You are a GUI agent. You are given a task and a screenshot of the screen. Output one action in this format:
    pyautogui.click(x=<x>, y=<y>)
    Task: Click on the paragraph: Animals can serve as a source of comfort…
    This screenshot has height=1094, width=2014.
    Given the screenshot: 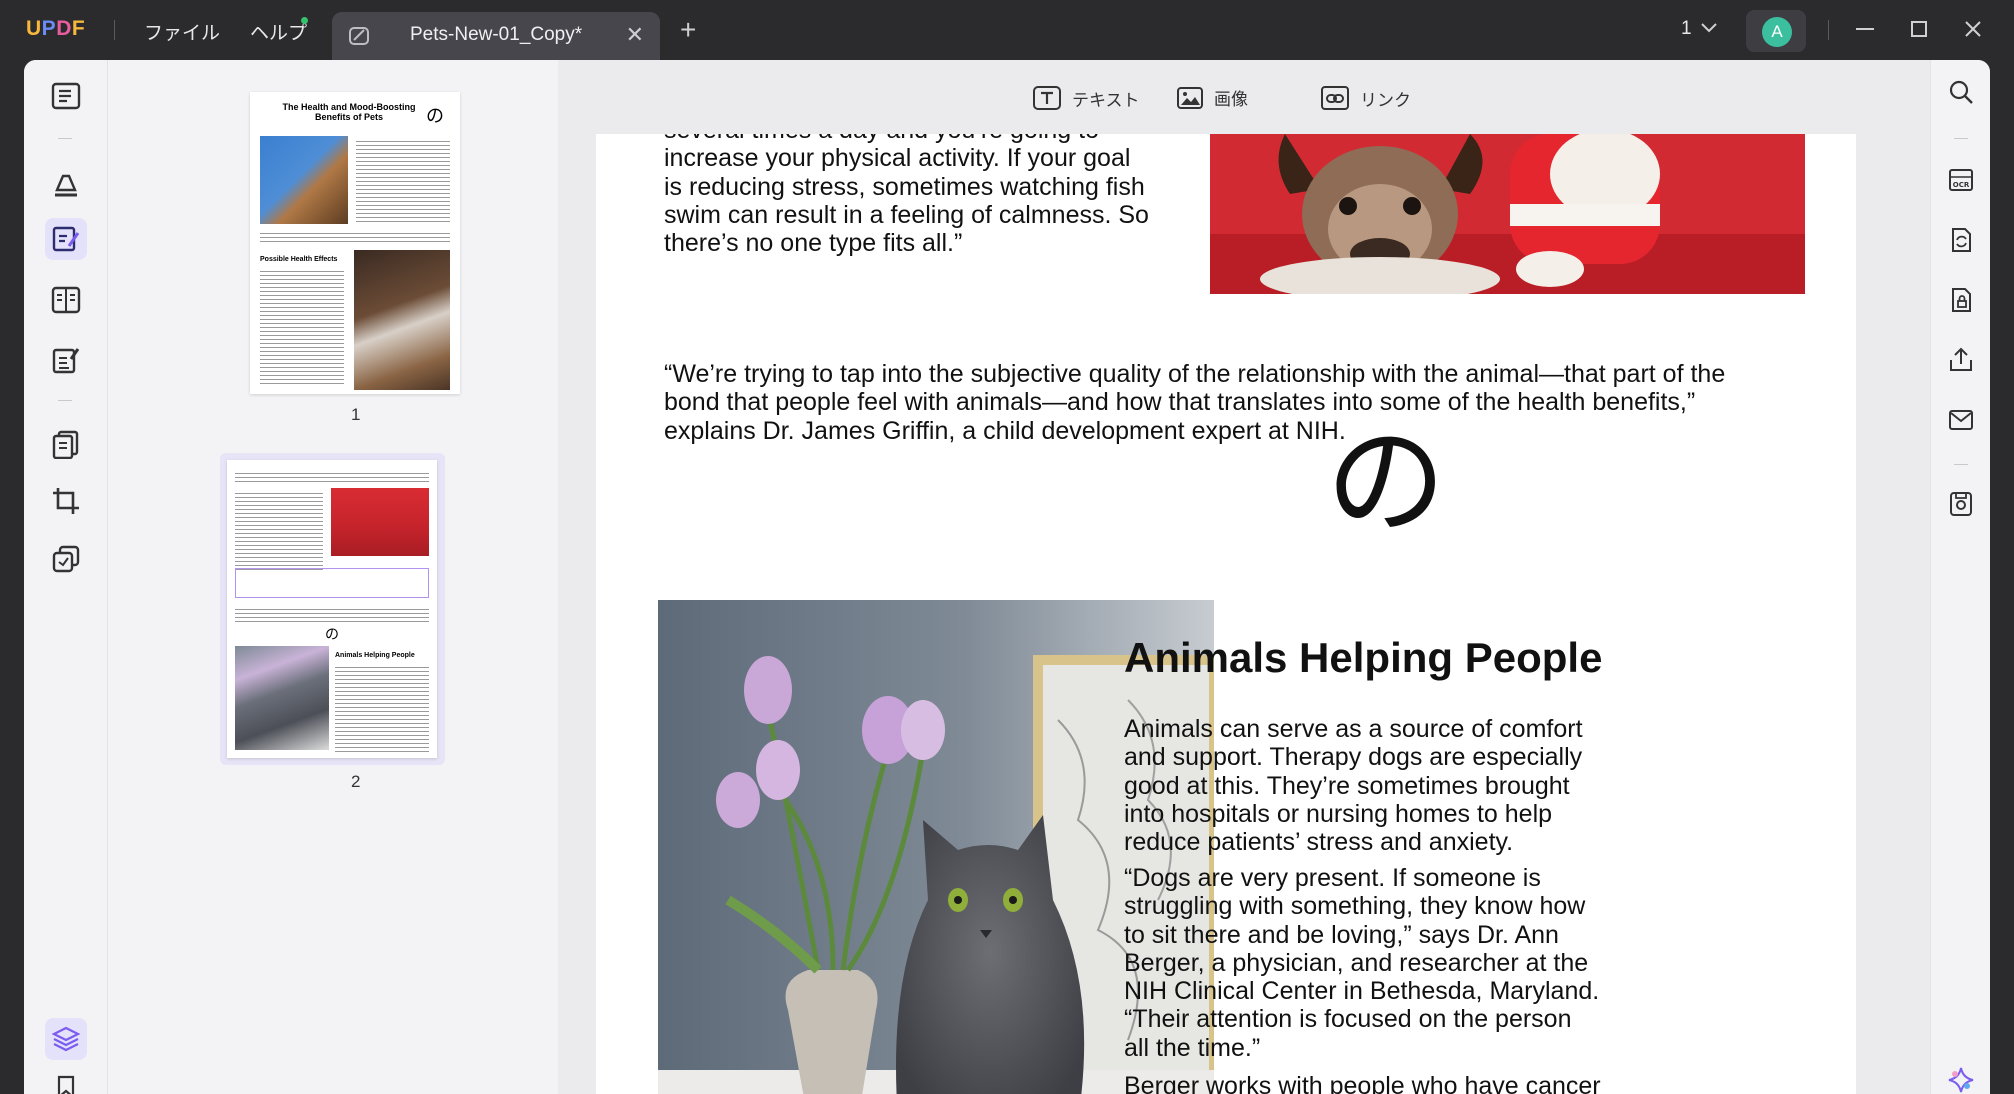 What is the action you would take?
    pyautogui.click(x=1384, y=785)
    